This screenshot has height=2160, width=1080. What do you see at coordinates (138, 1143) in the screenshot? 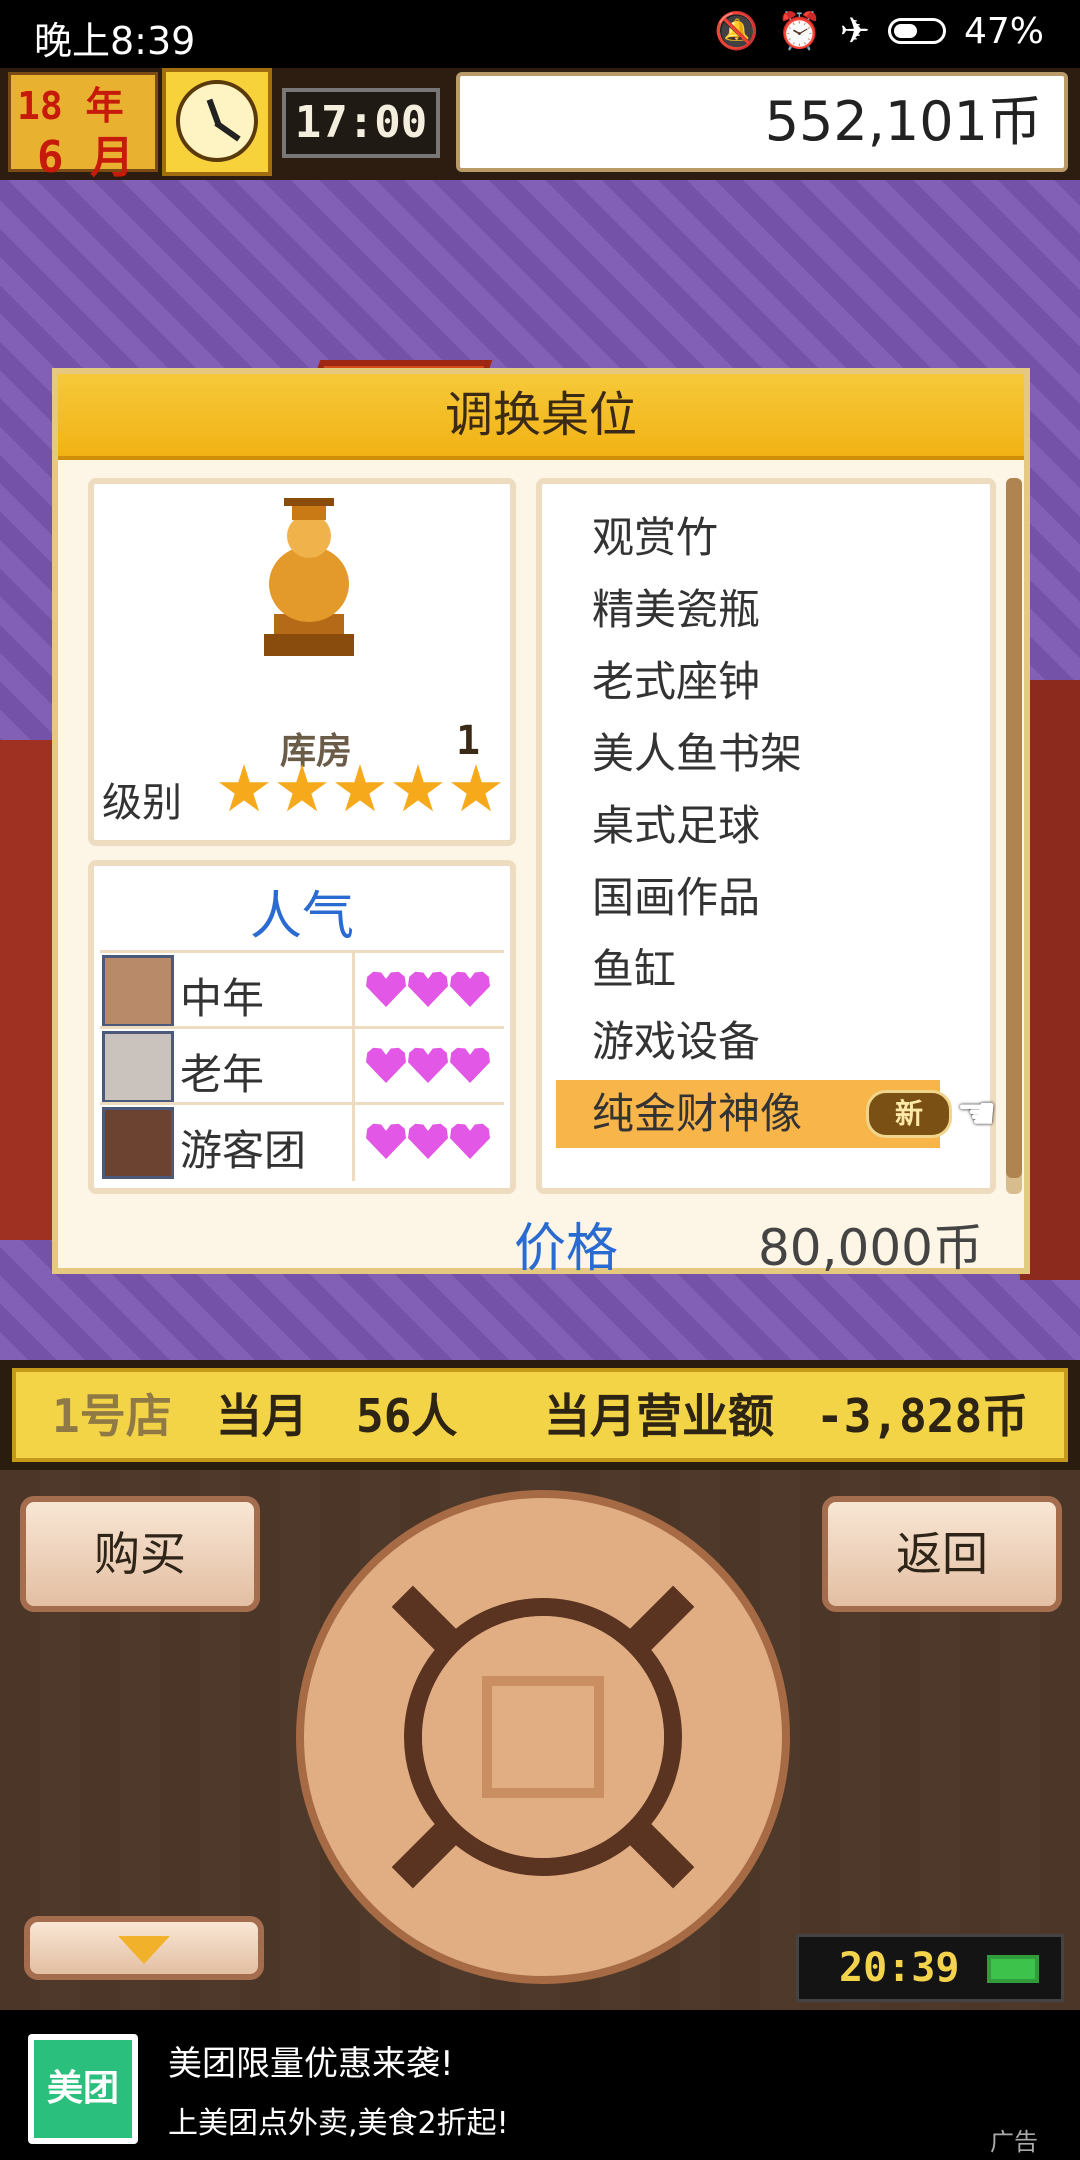
I see `tour-group-avatar-icon` at bounding box center [138, 1143].